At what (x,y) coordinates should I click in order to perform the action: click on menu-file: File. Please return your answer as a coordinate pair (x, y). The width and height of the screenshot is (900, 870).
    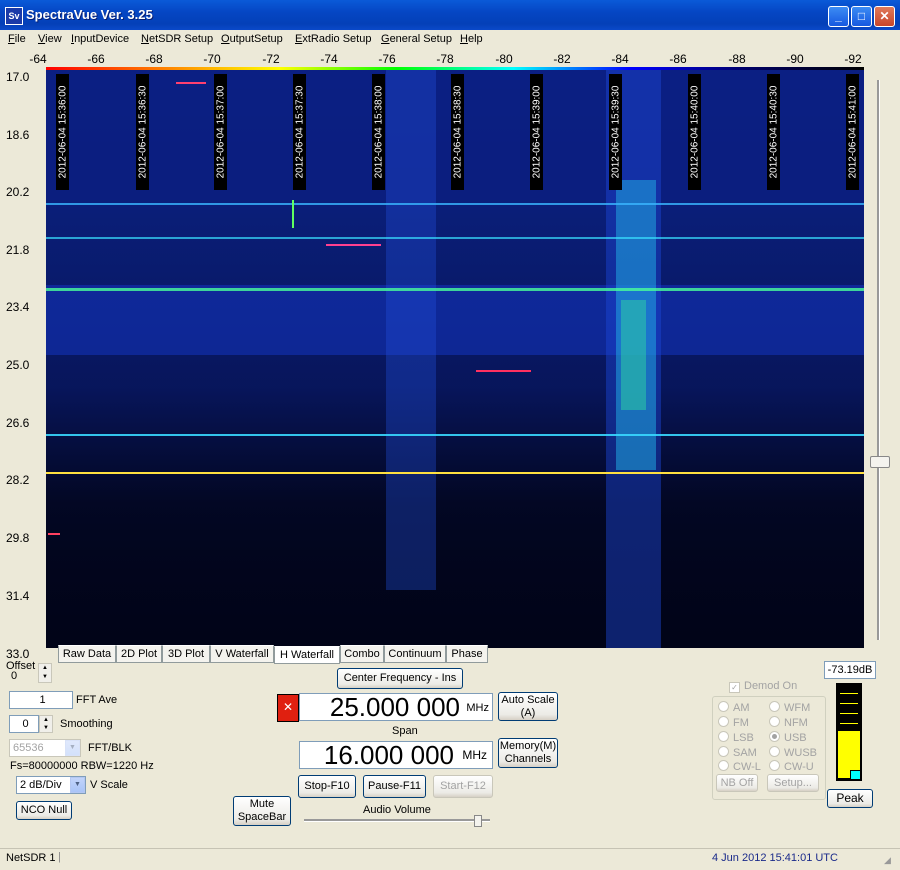
    Looking at the image, I should click on (17, 39).